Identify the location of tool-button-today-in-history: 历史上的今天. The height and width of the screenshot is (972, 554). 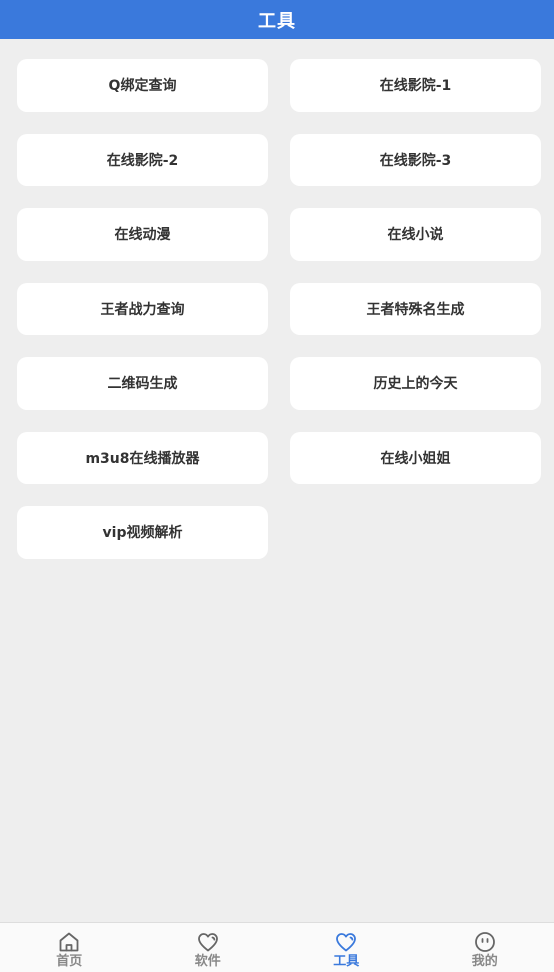
(415, 383).